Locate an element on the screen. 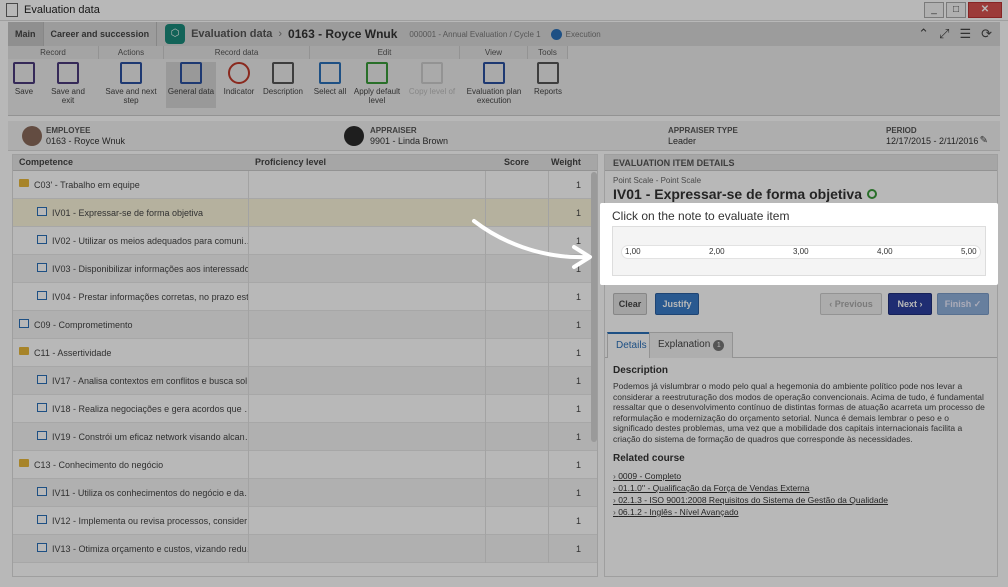  row-label: C03' - Trabalho em equipe is located at coordinates (87, 185).